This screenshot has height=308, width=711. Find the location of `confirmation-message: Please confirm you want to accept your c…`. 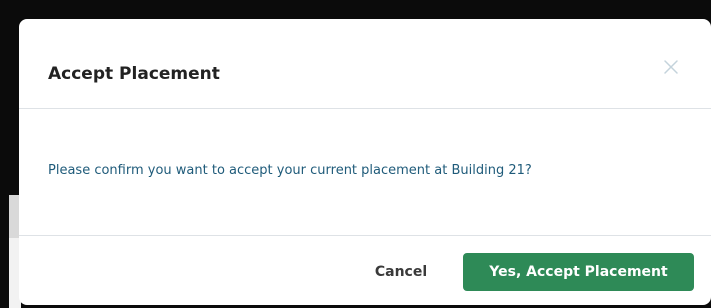

confirmation-message: Please confirm you want to accept your c… is located at coordinates (290, 170).